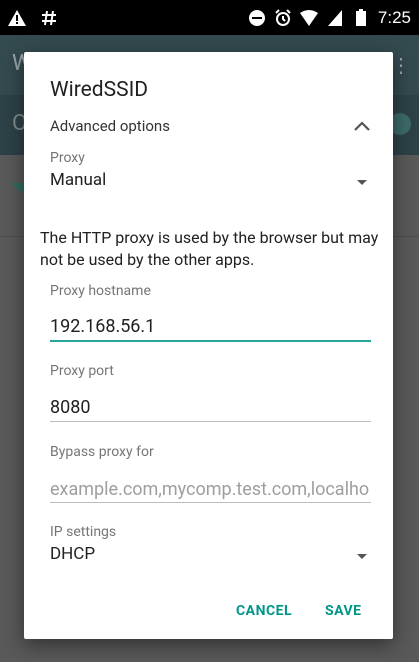 The width and height of the screenshot is (419, 662). I want to click on proxy-hostname-underline, so click(210, 341).